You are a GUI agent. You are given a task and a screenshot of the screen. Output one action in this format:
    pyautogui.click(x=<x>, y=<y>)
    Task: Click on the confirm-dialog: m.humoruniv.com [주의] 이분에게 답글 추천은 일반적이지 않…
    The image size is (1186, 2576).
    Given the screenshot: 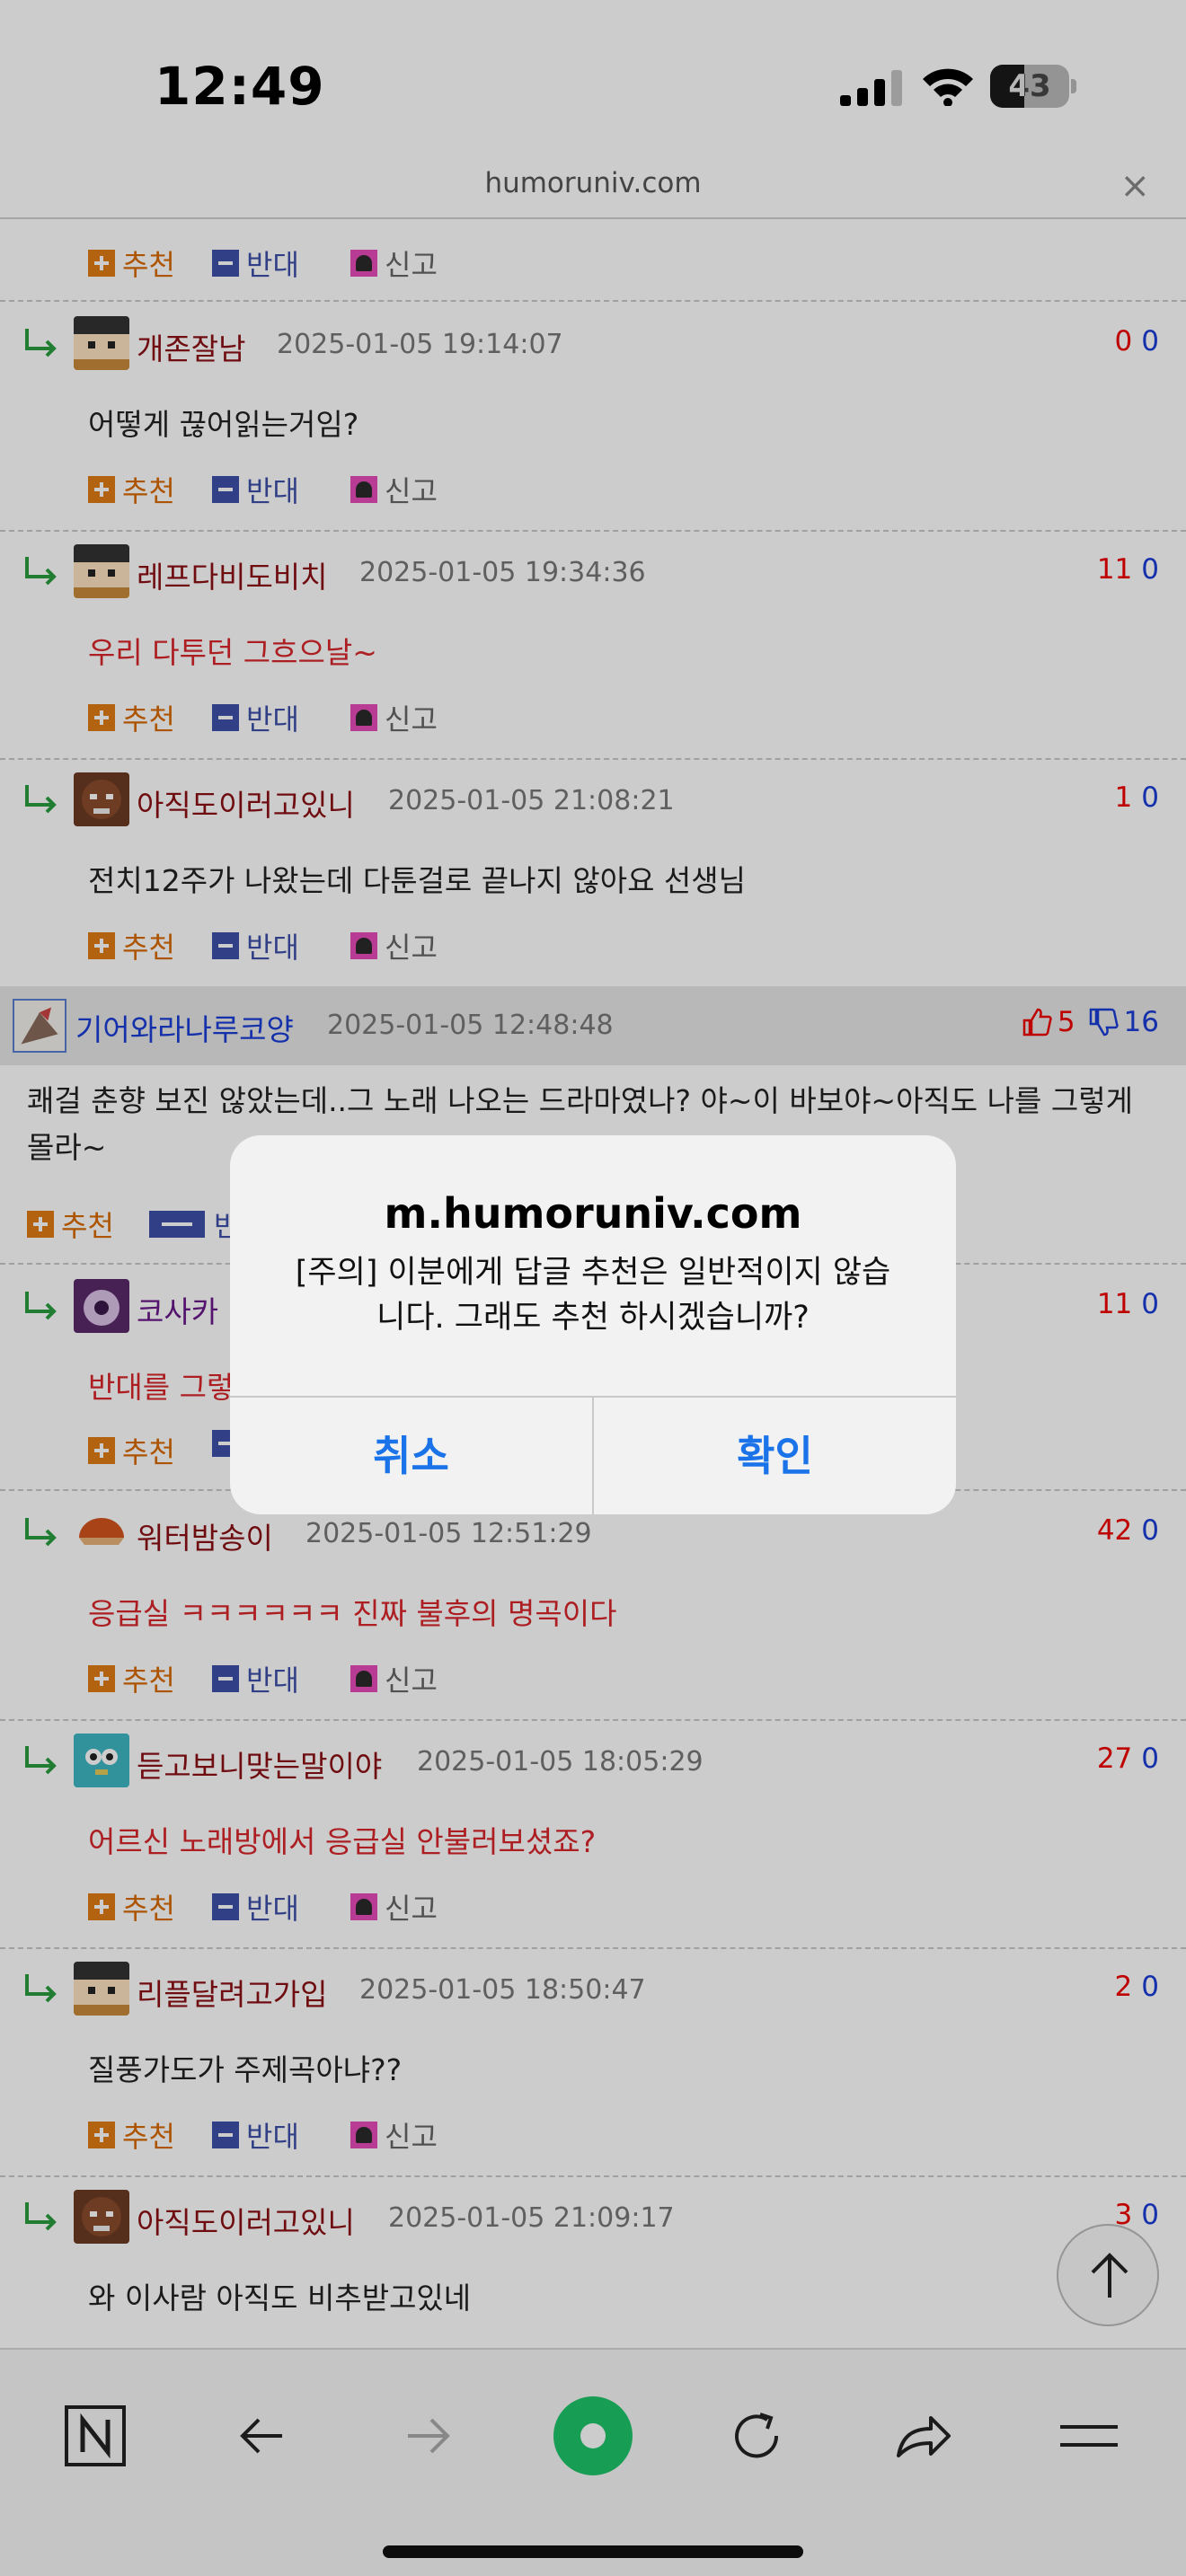 What is the action you would take?
    pyautogui.click(x=593, y=1324)
    